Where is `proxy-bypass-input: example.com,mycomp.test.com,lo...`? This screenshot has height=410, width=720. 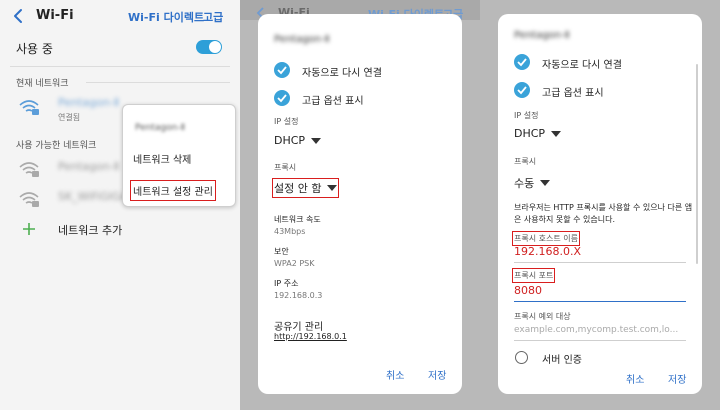
proxy-bypass-input: example.com,mycomp.test.com,lo... is located at coordinates (600, 330).